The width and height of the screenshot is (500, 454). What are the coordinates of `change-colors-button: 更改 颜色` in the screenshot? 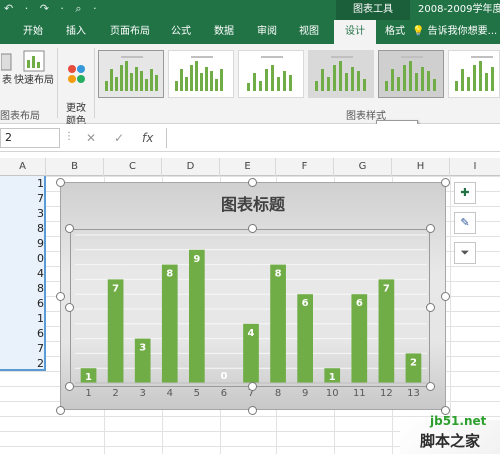 It's located at (76, 89).